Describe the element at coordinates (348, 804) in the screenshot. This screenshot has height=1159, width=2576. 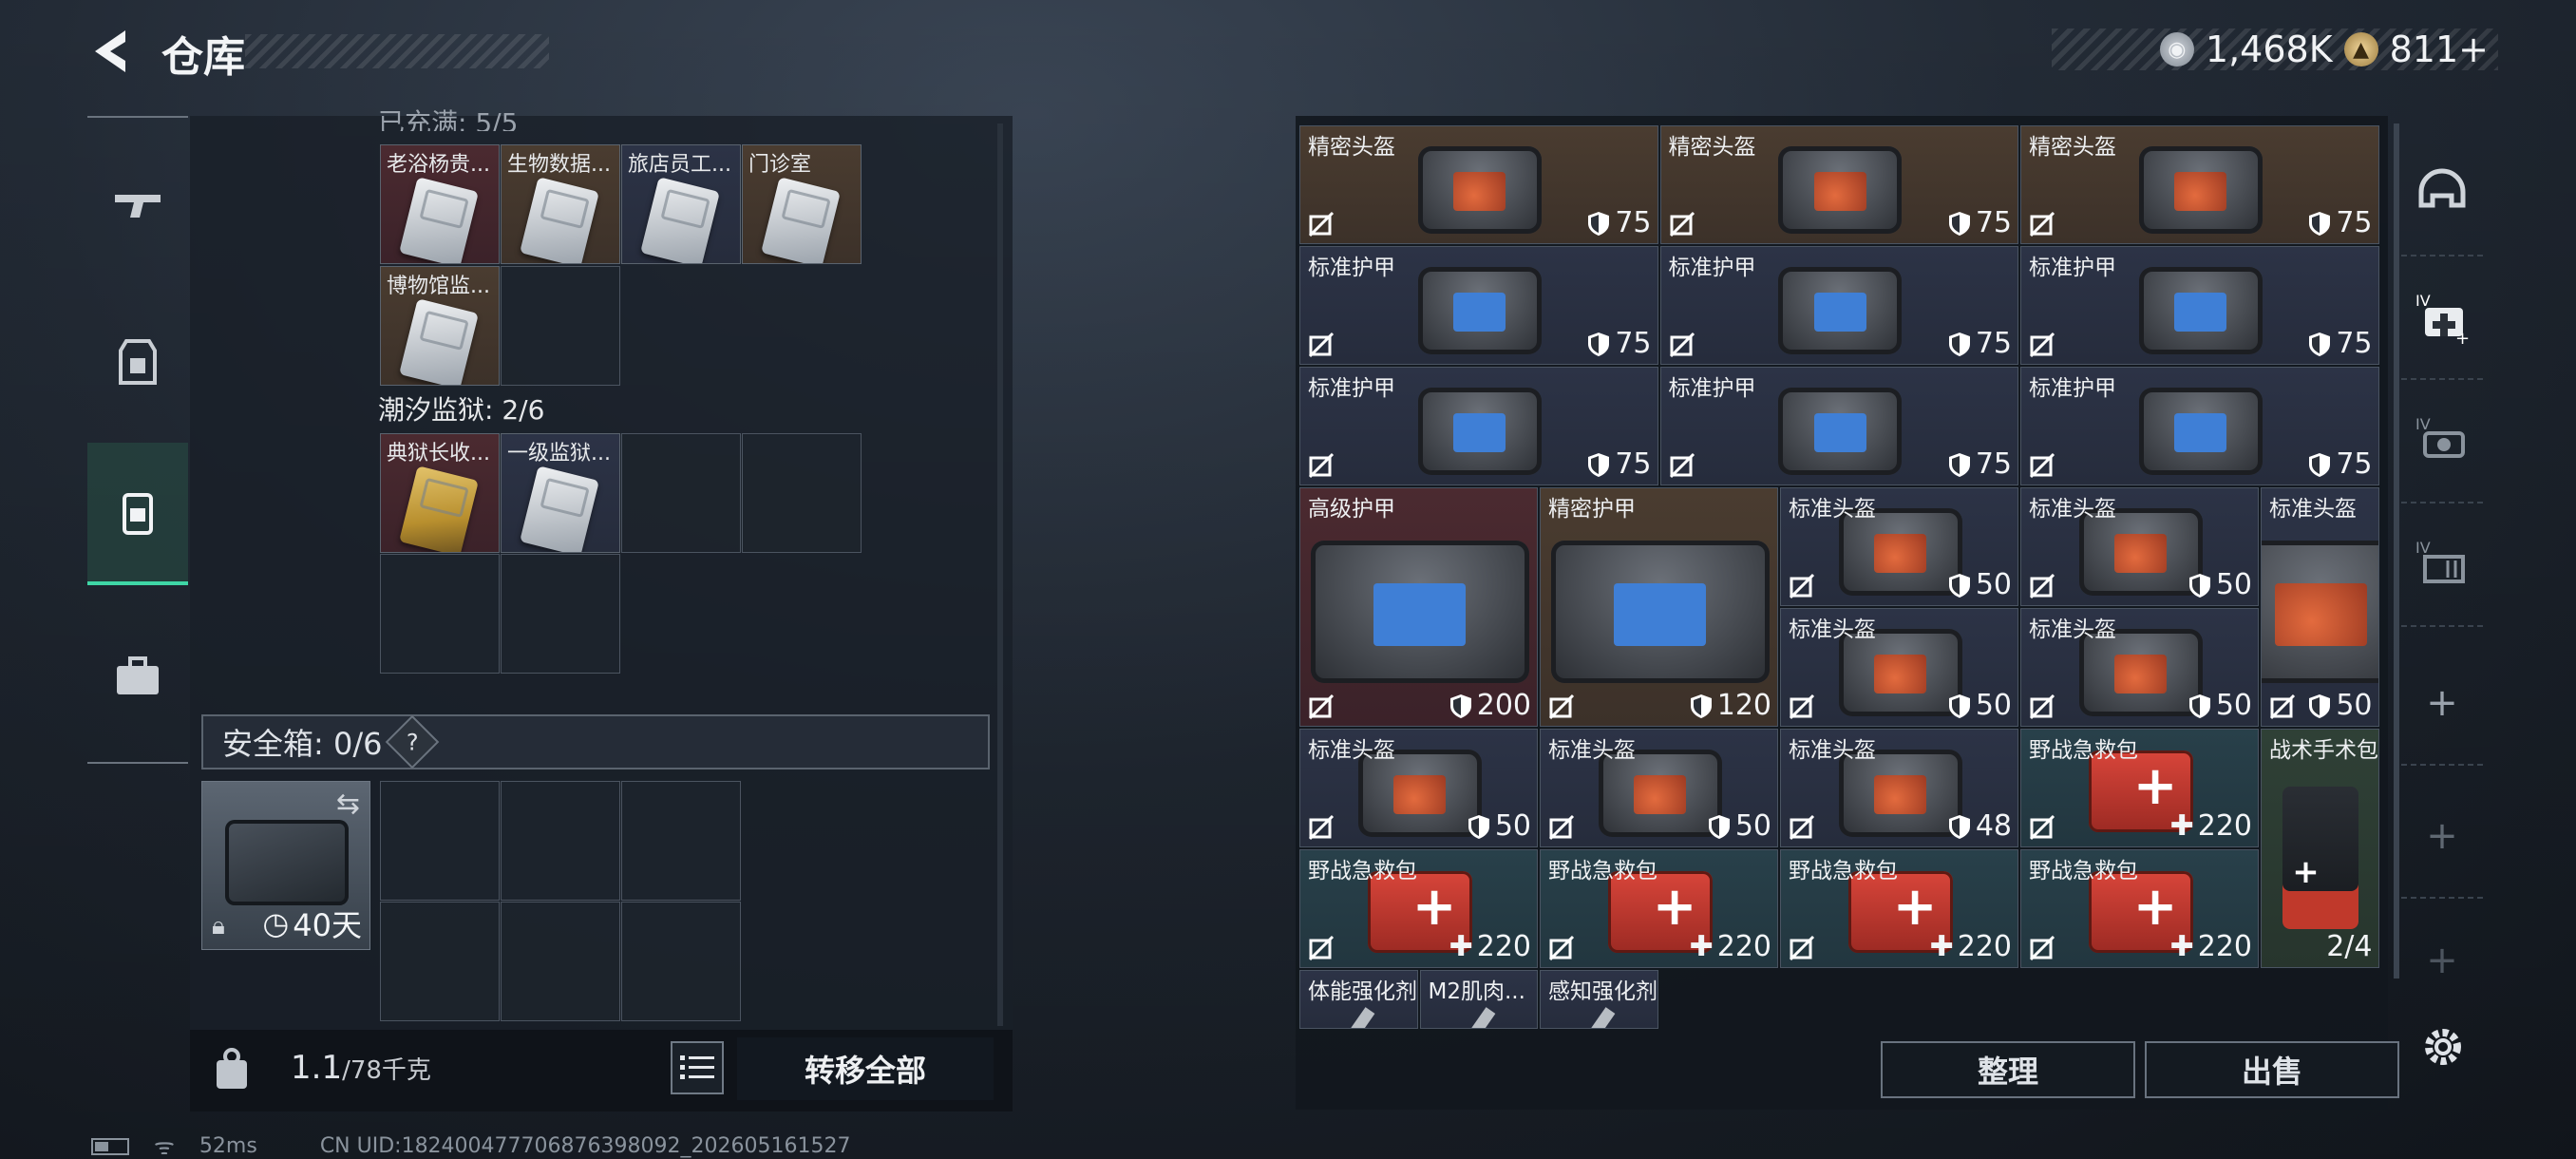
I see `swap-icon: ⇆` at that location.